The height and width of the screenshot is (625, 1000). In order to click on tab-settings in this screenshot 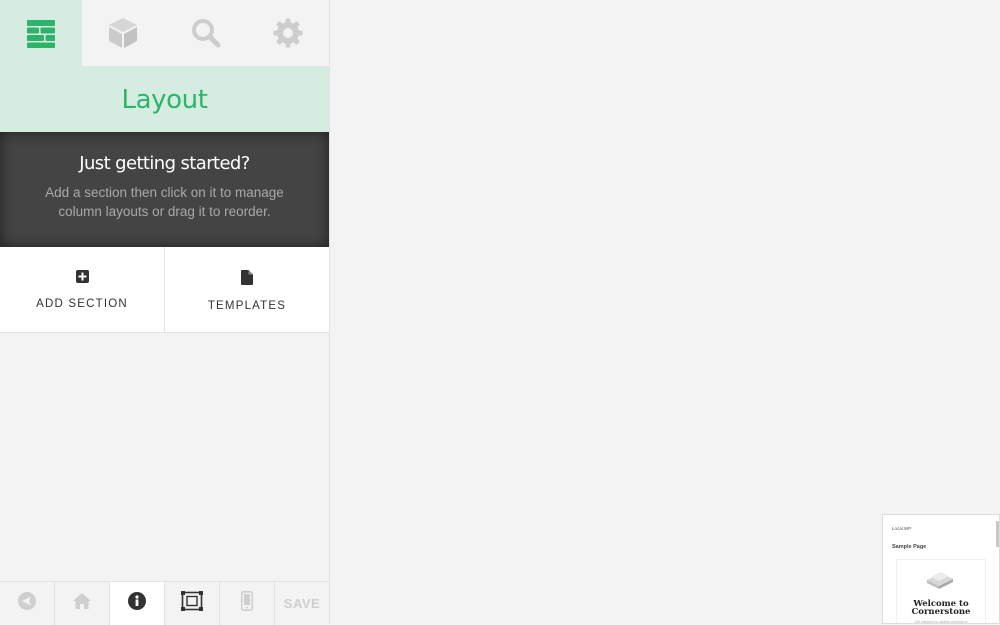, I will do `click(287, 33)`.